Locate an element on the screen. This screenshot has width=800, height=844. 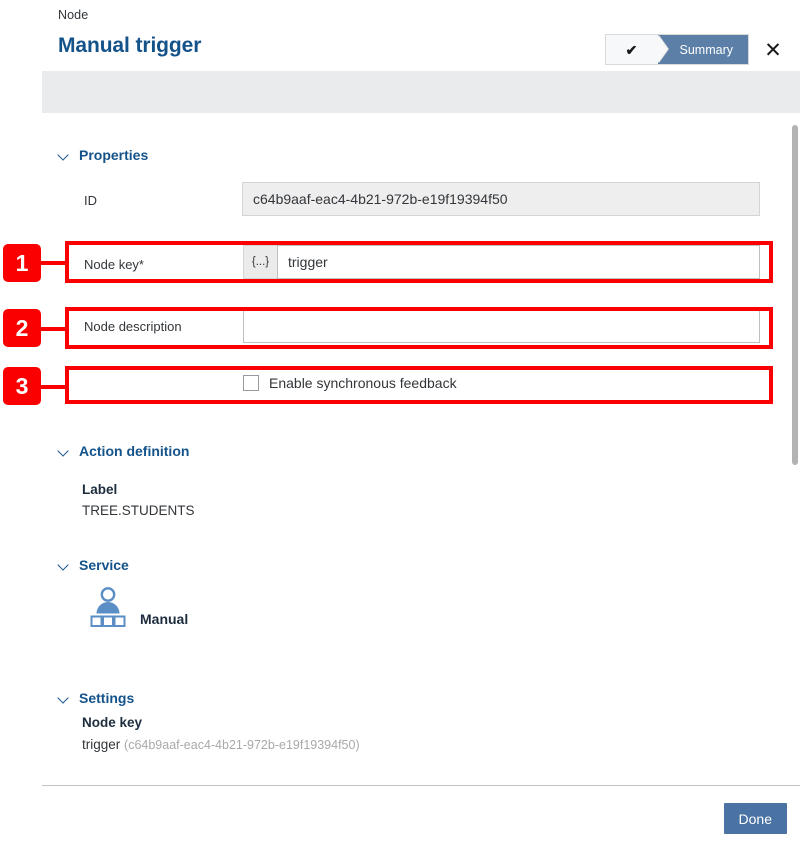
wizard-step-summary: Summary is located at coordinates (702, 49).